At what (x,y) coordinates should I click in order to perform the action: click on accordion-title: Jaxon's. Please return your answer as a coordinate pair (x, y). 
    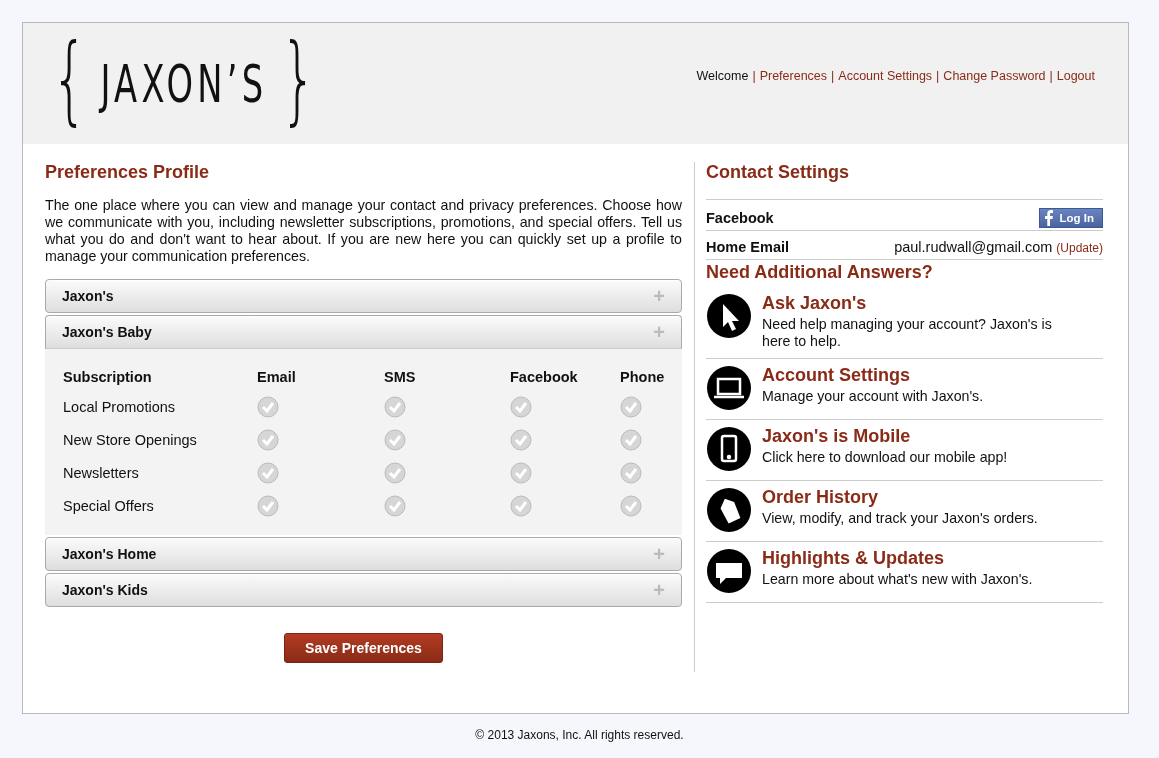
    Looking at the image, I should click on (88, 296).